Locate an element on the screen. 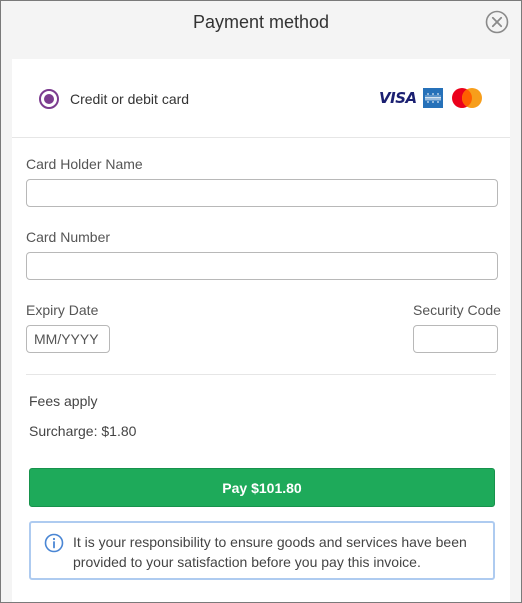  card-number-input is located at coordinates (262, 266).